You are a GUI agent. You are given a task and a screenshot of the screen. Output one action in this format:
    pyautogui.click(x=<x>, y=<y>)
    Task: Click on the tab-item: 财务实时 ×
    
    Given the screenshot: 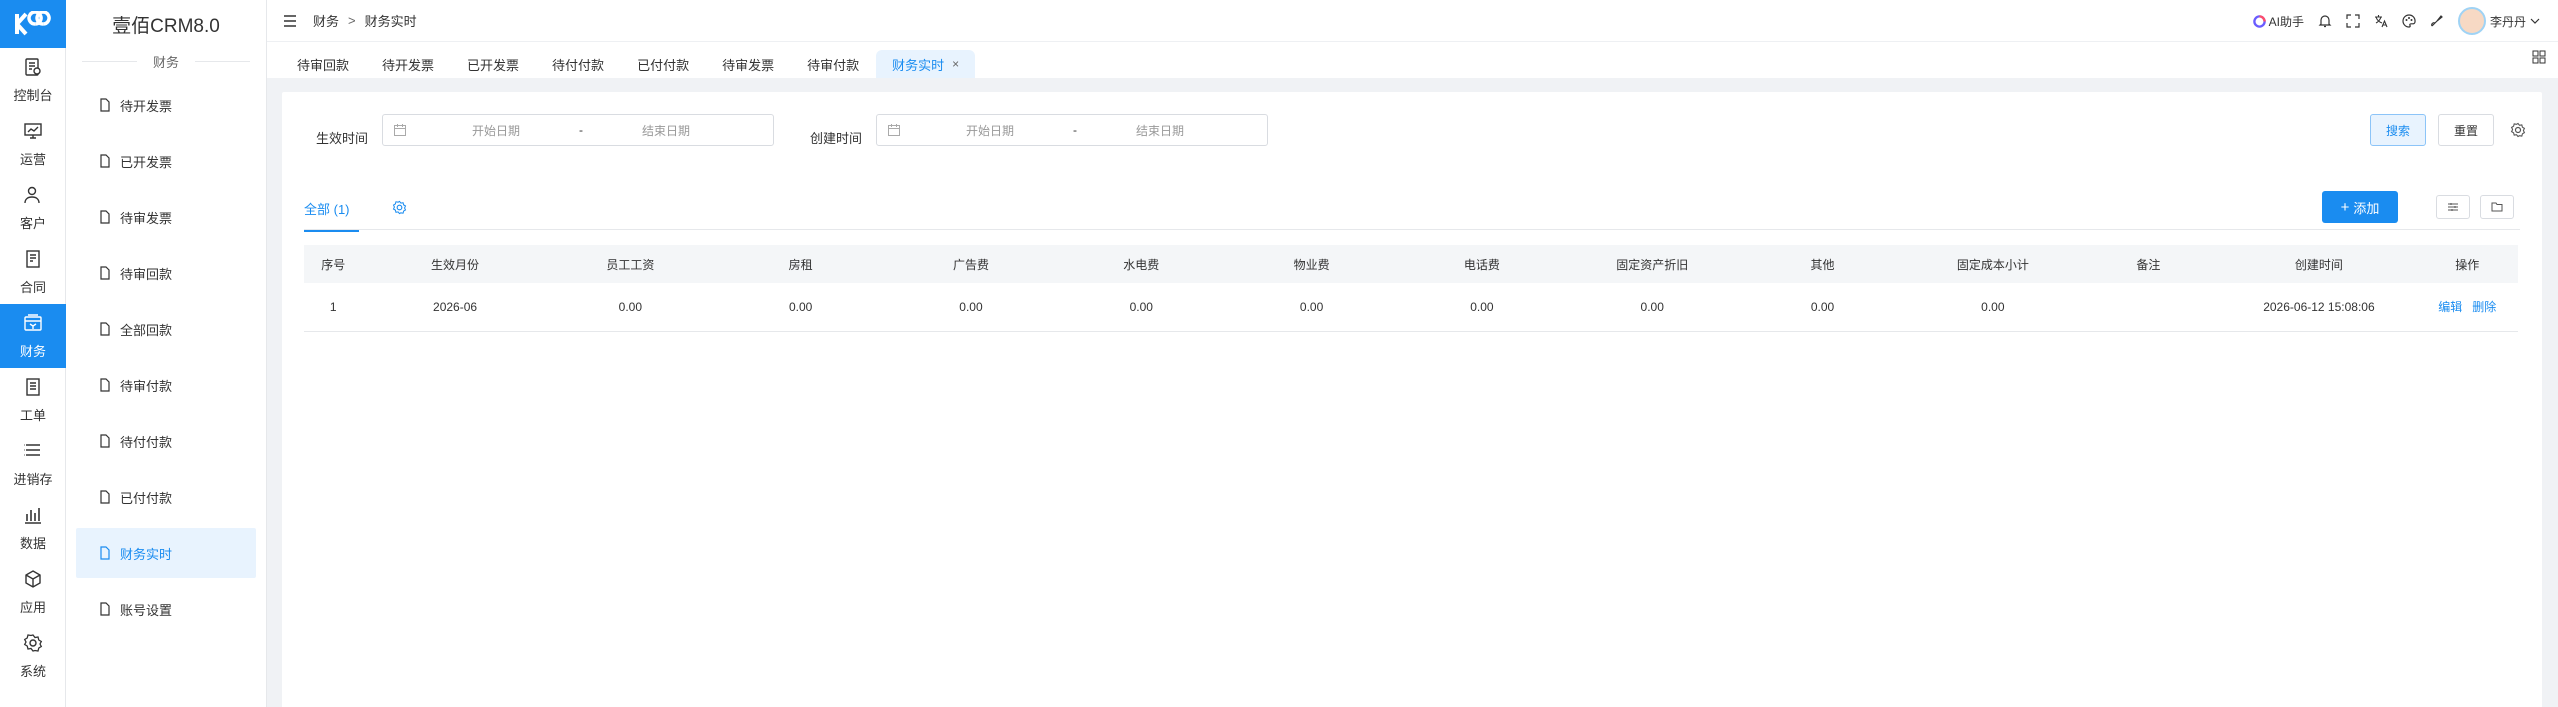 What is the action you would take?
    pyautogui.click(x=926, y=64)
    